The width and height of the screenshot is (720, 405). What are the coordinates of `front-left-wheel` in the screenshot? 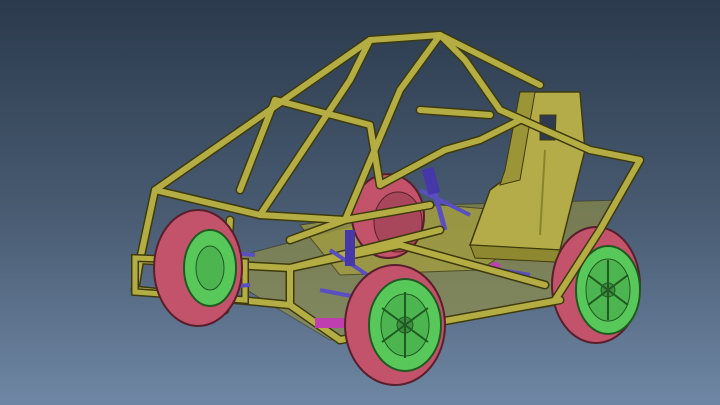 It's located at (198, 268).